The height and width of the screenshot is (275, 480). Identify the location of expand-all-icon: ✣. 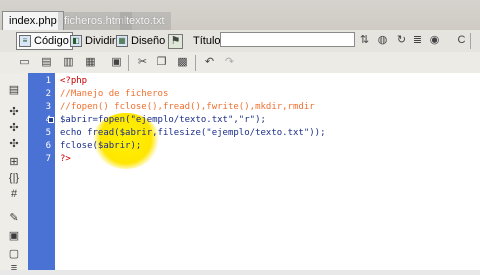
(14, 144).